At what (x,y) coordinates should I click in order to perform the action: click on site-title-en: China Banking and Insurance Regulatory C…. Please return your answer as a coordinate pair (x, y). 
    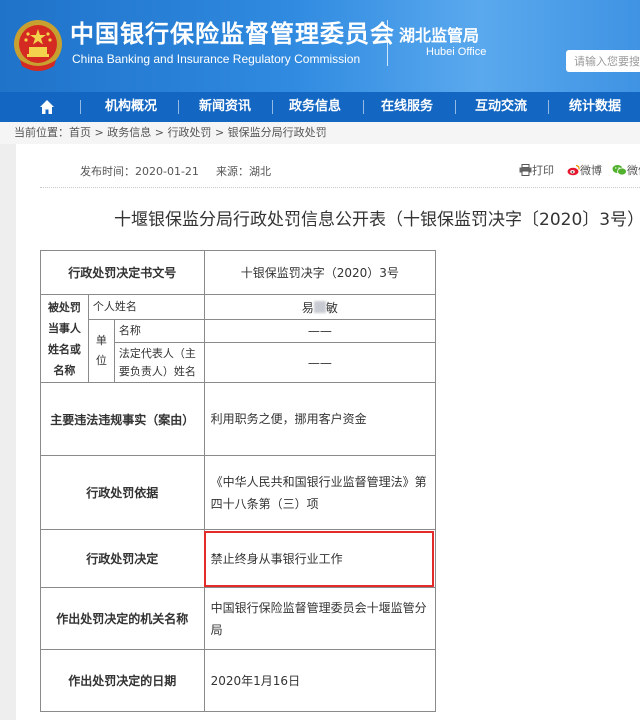
    Looking at the image, I should click on (216, 59).